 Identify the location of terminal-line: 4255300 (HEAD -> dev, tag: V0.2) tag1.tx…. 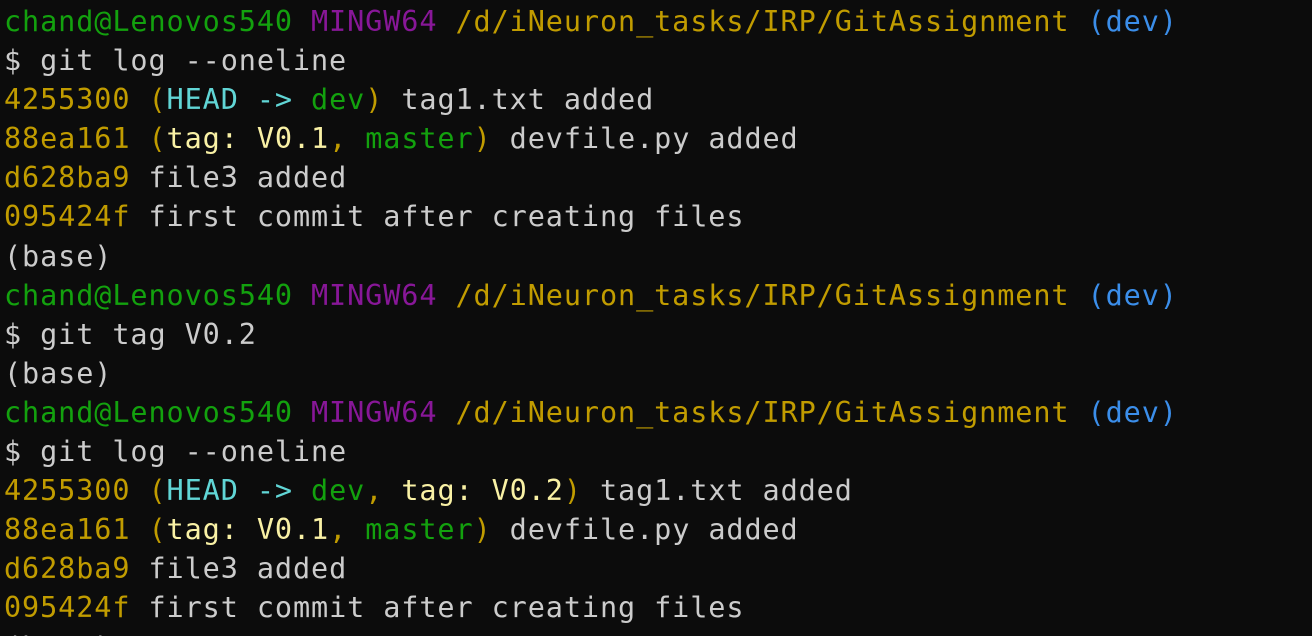
(591, 490).